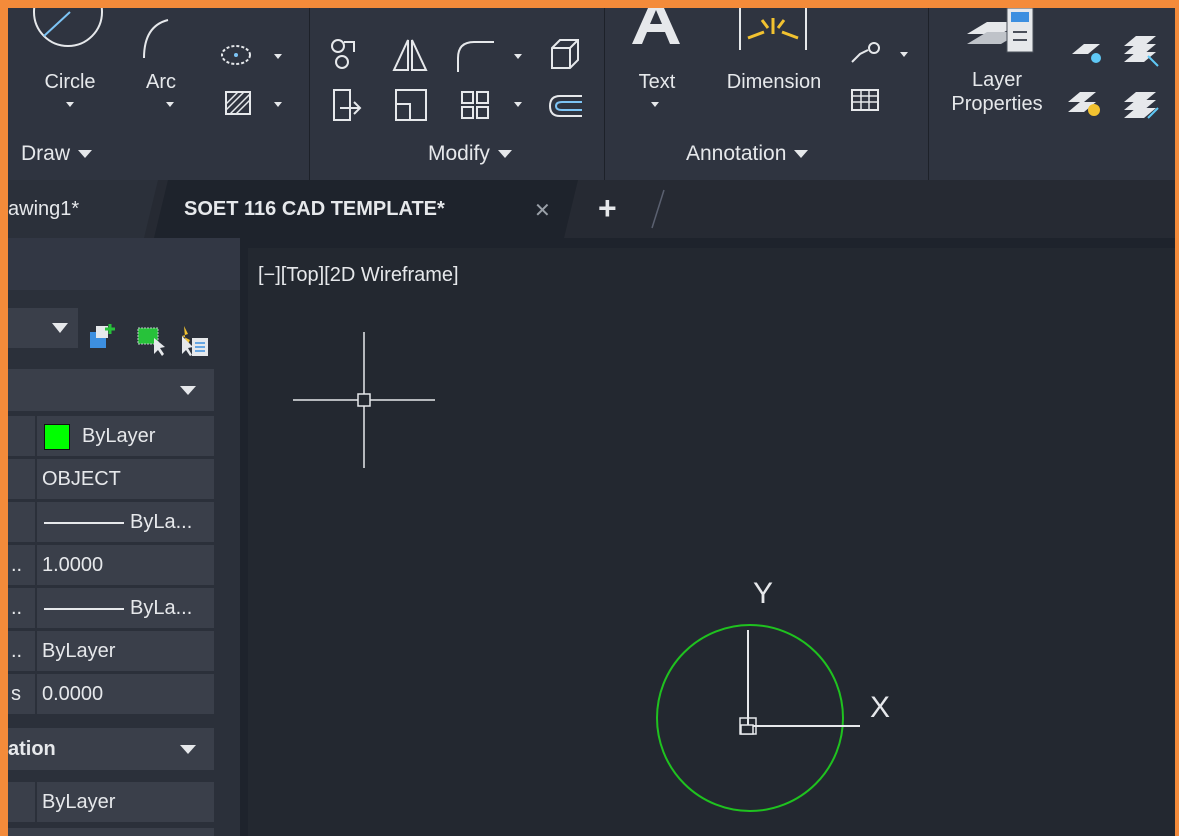  I want to click on draw-panel-label: Draw, so click(57, 154).